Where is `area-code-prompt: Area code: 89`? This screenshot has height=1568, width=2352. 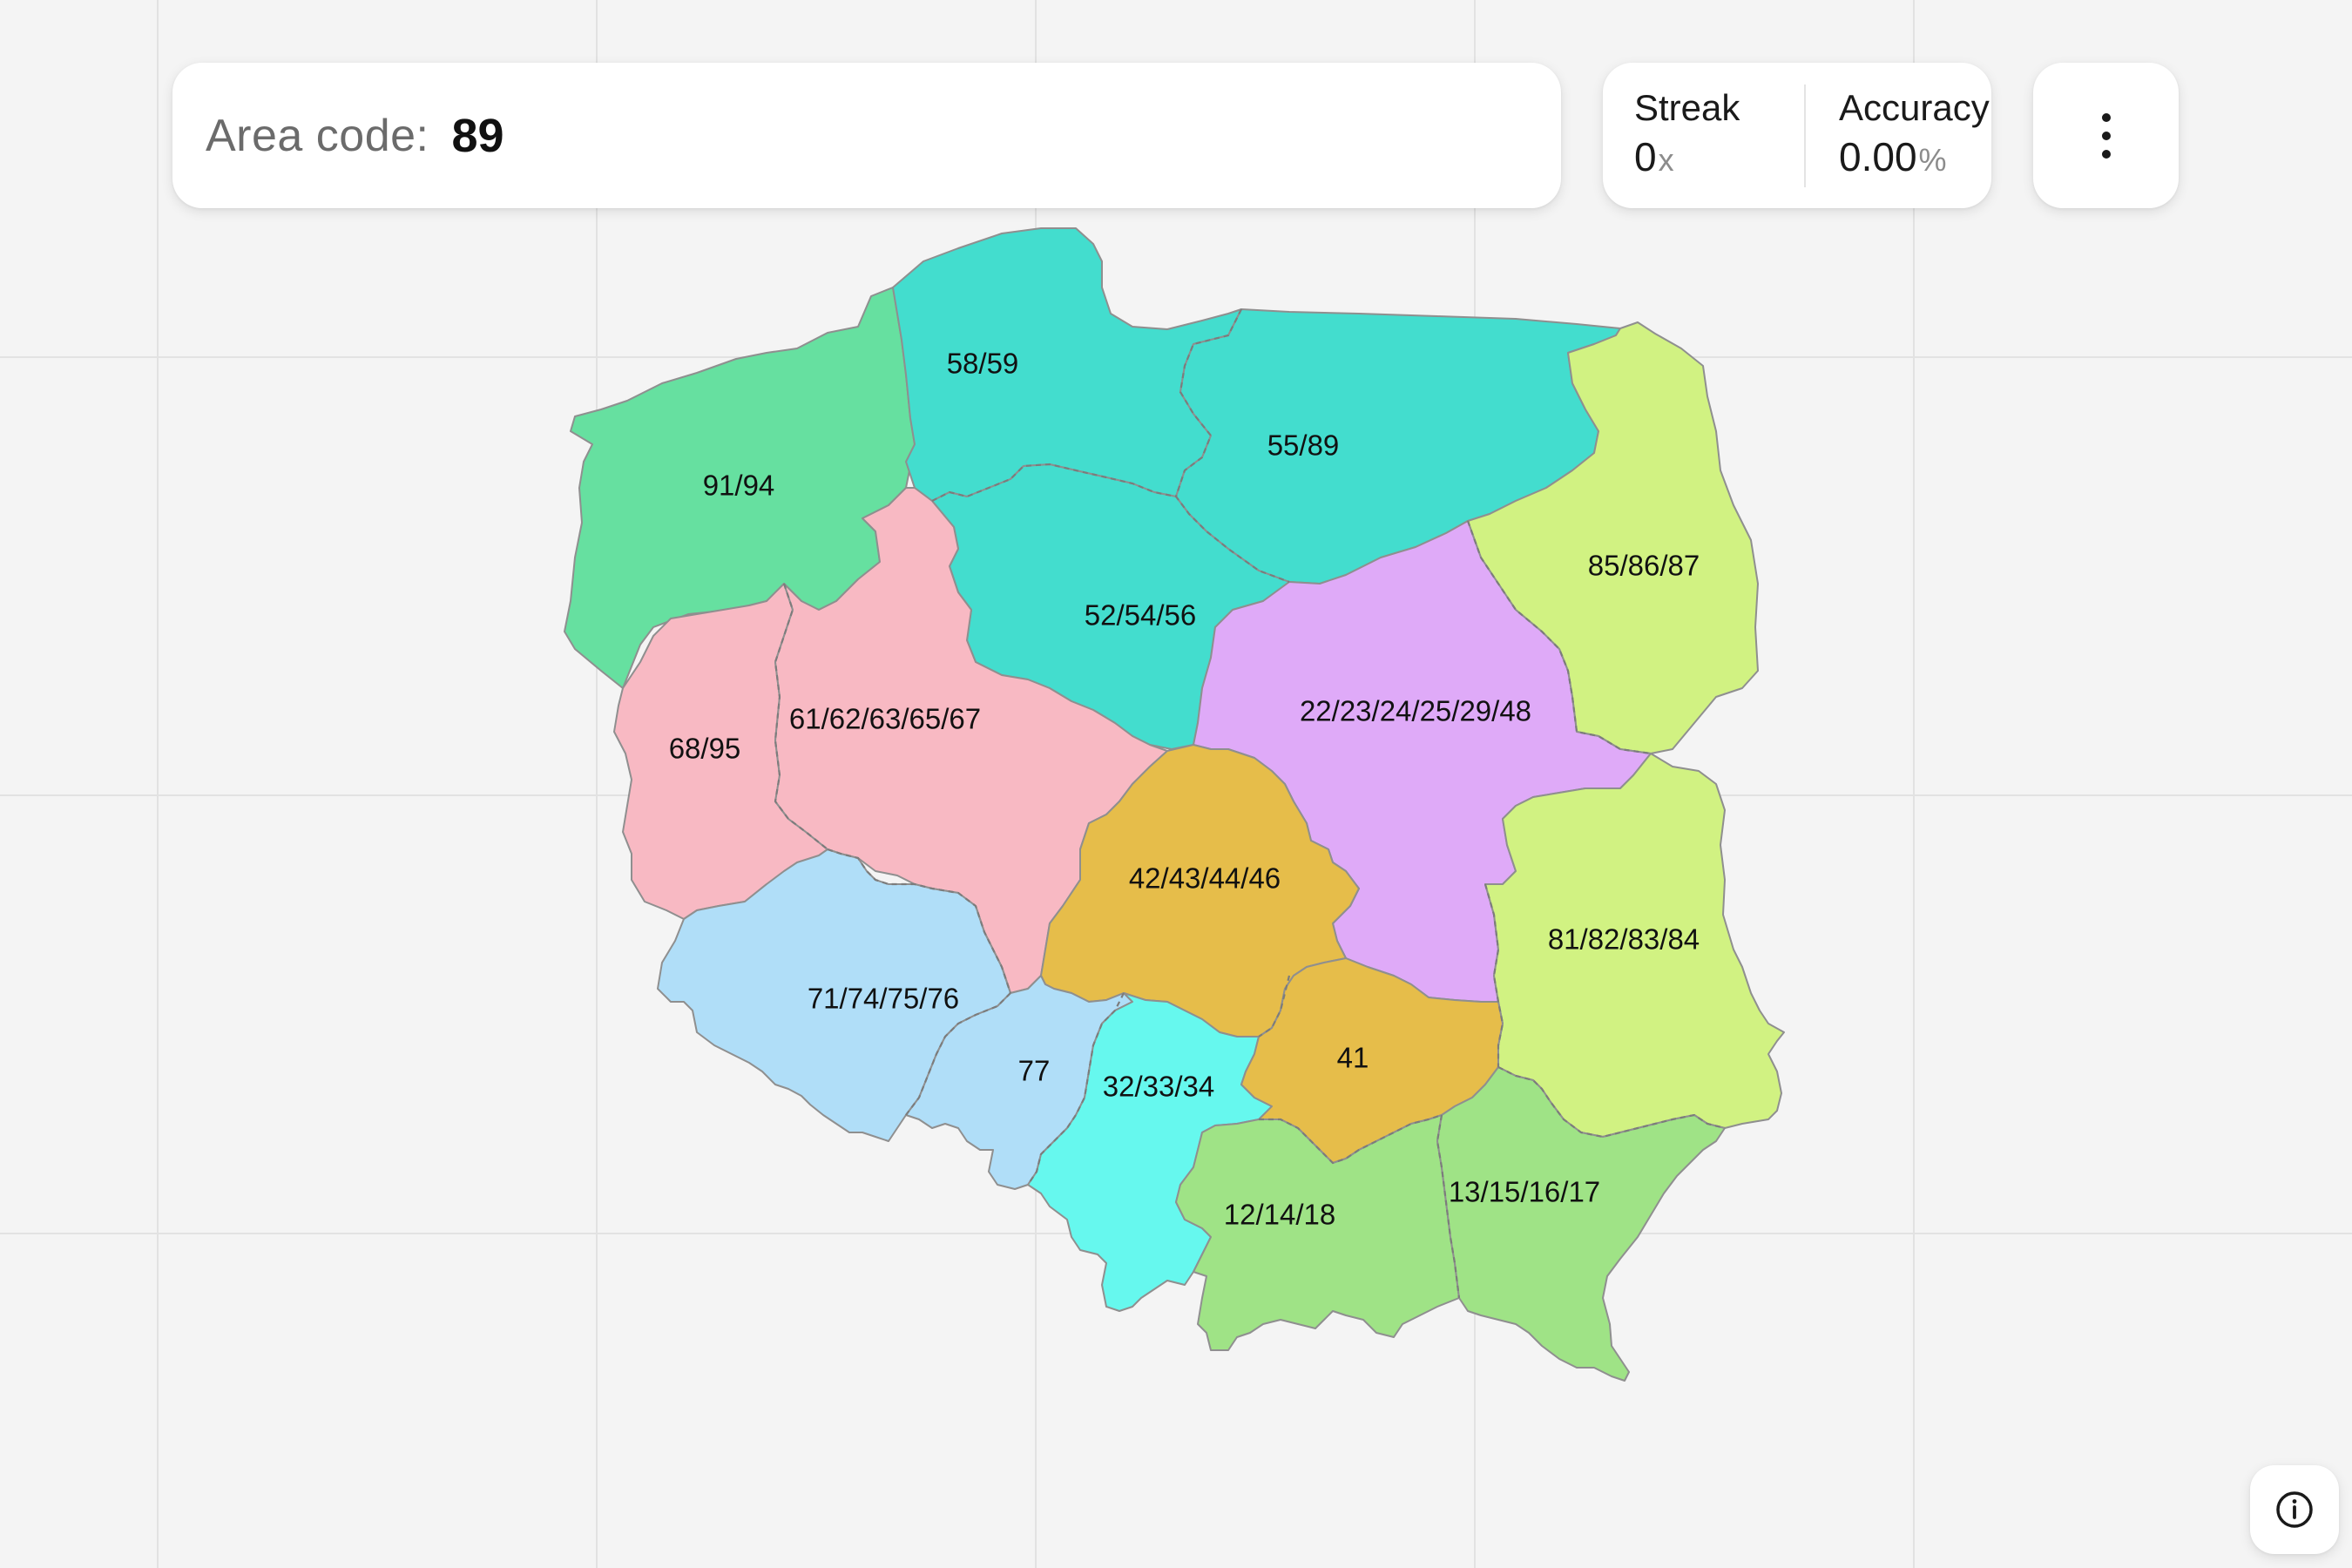 area-code-prompt: Area code: 89 is located at coordinates (866, 135).